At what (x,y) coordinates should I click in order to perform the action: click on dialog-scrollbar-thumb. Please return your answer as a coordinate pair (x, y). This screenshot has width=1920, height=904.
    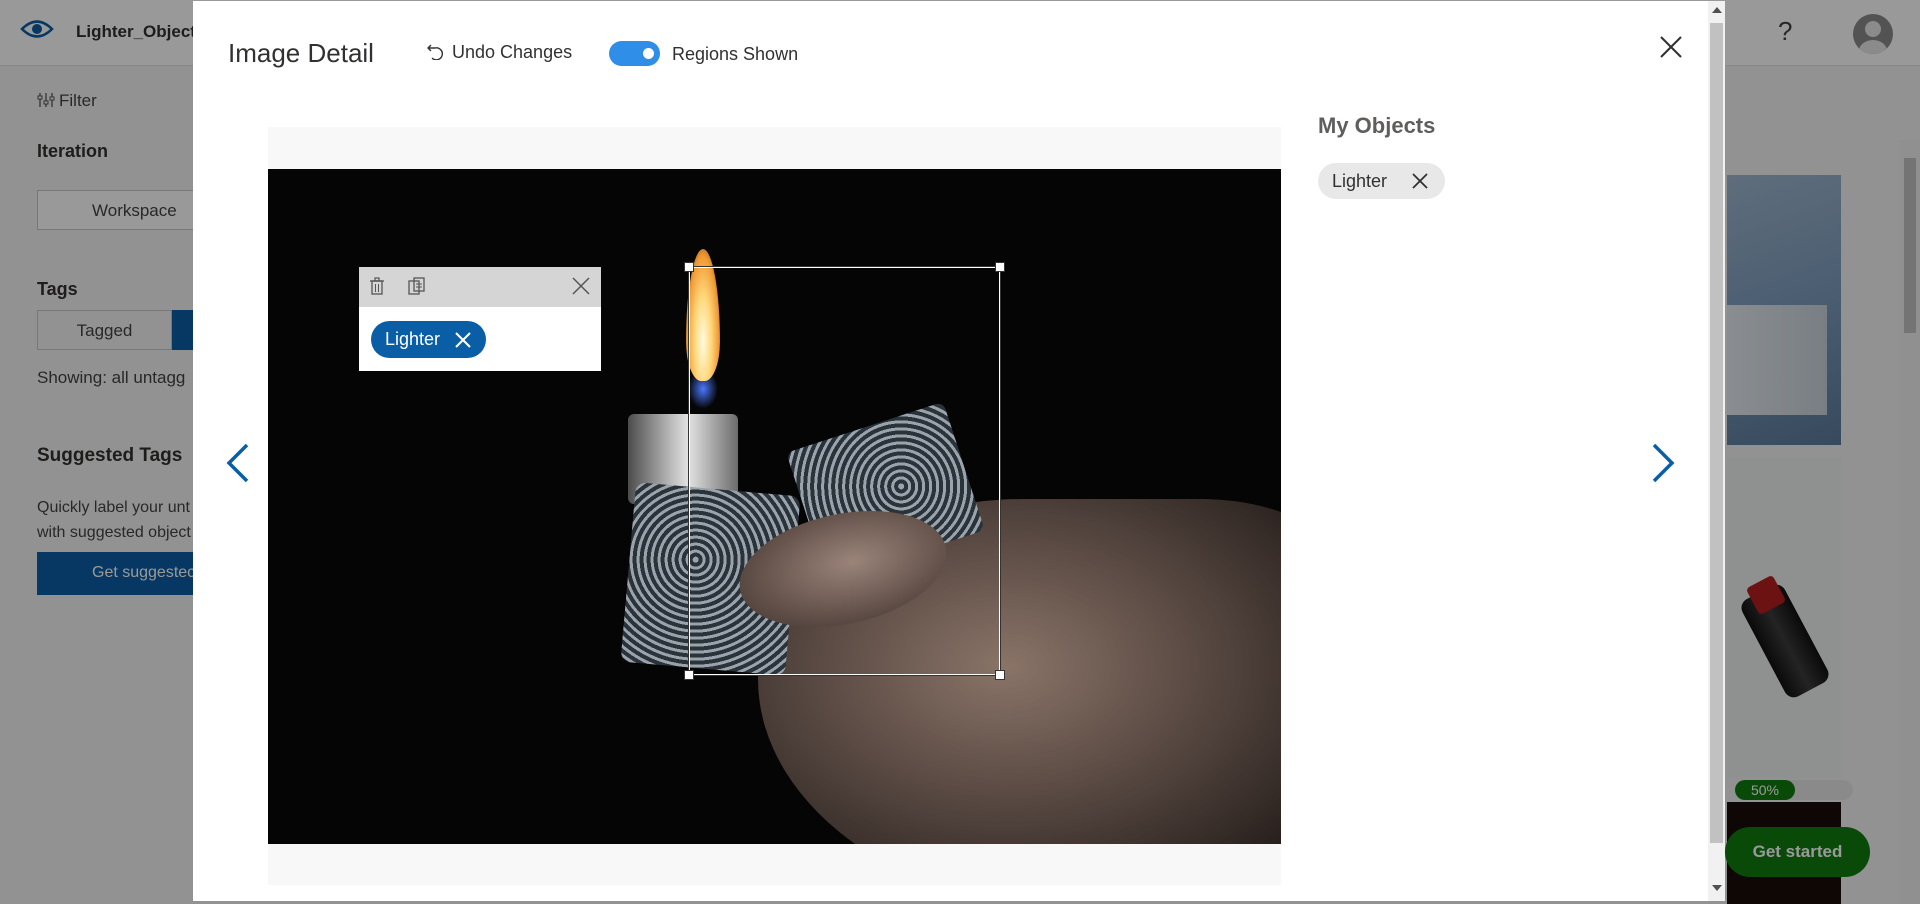
    Looking at the image, I should click on (1716, 433).